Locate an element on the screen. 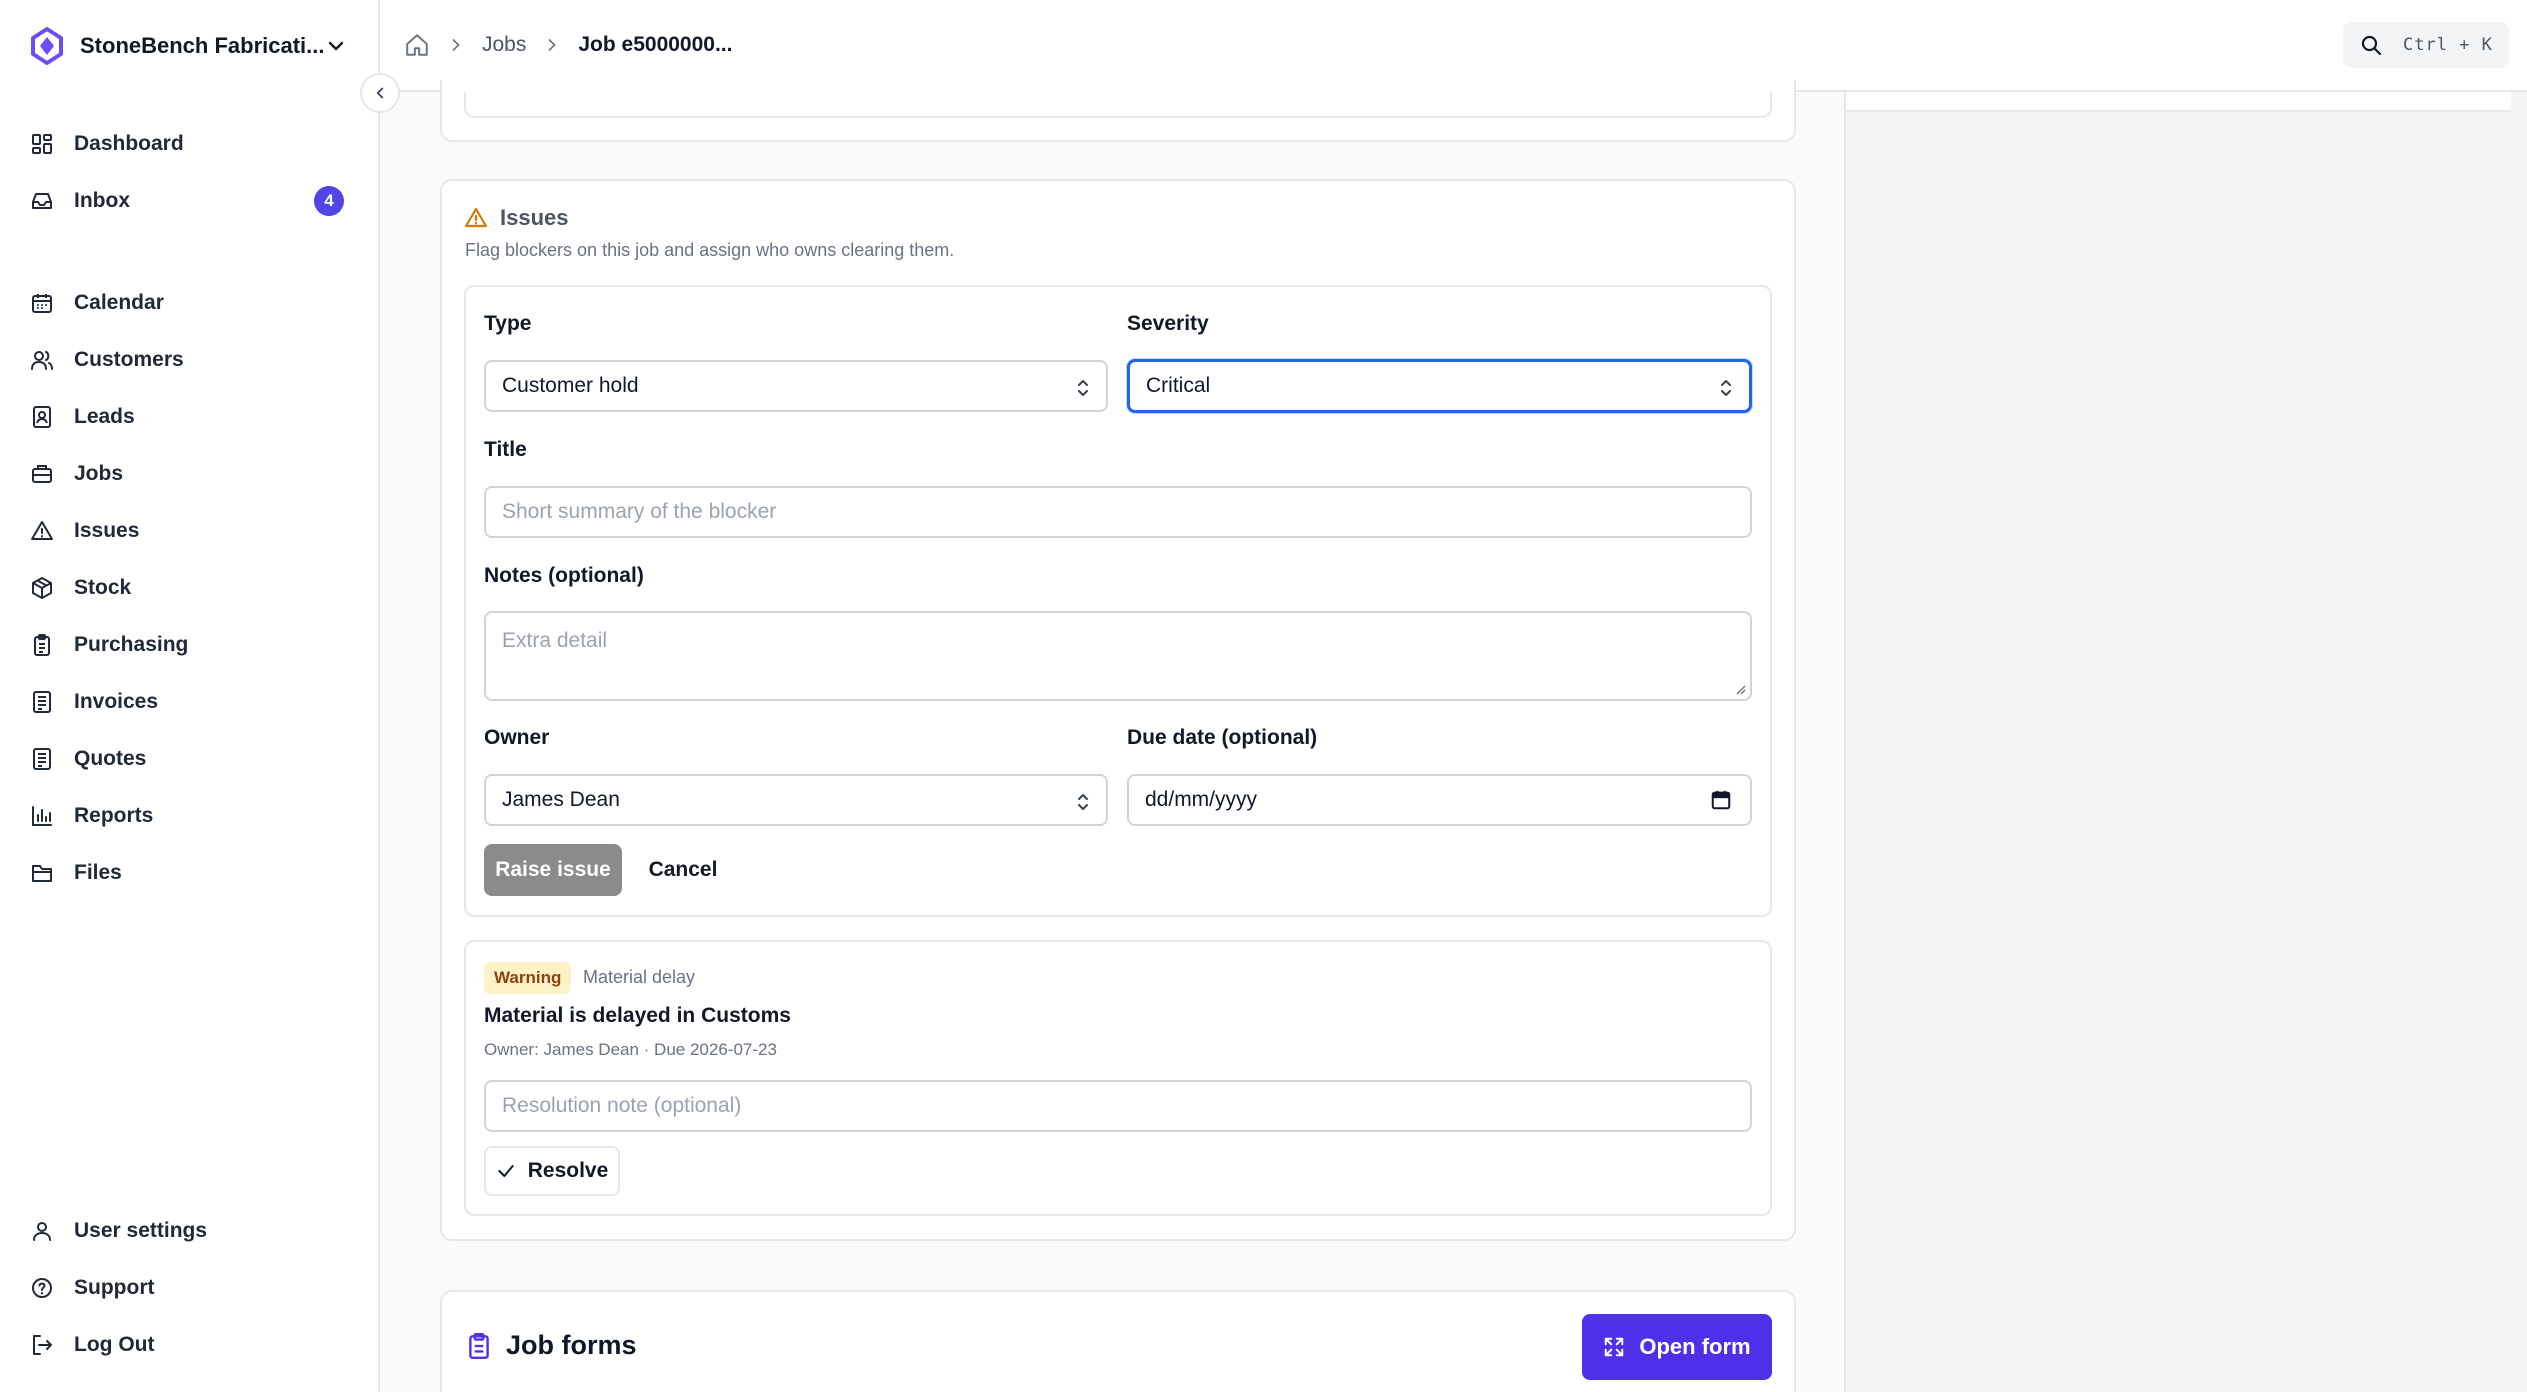  sidebar-item-label: Inbox is located at coordinates (102, 200).